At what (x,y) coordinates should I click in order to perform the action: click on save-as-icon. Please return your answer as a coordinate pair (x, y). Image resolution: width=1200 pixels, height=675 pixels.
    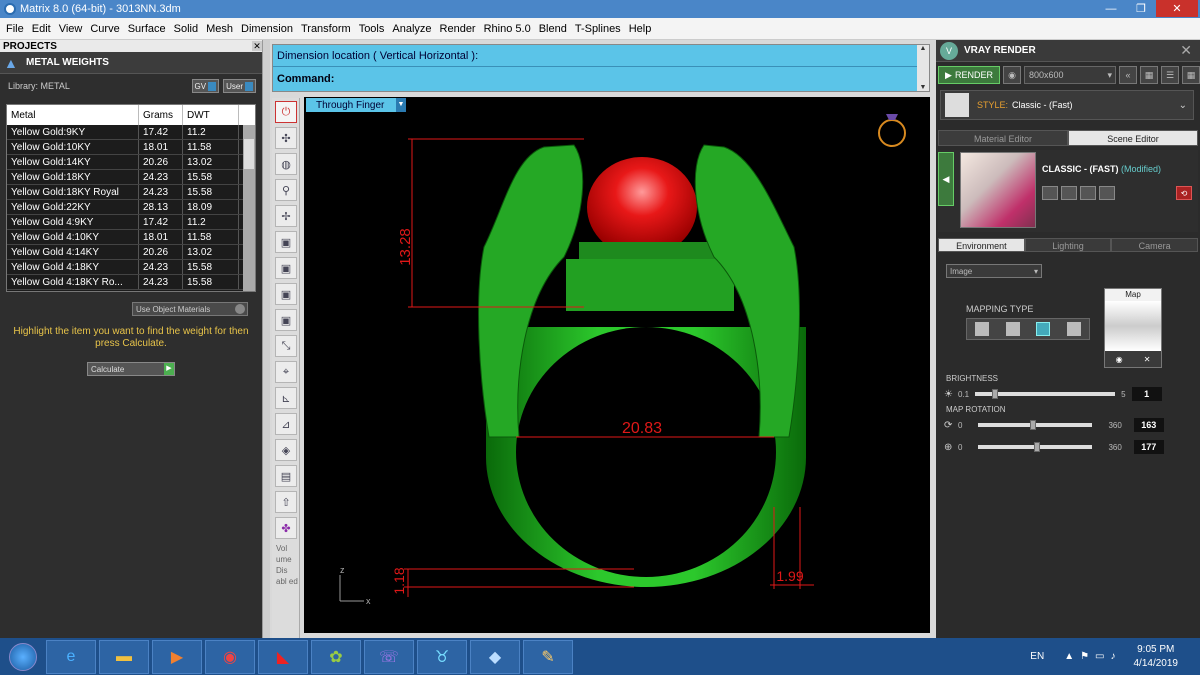
    Looking at the image, I should click on (1069, 193).